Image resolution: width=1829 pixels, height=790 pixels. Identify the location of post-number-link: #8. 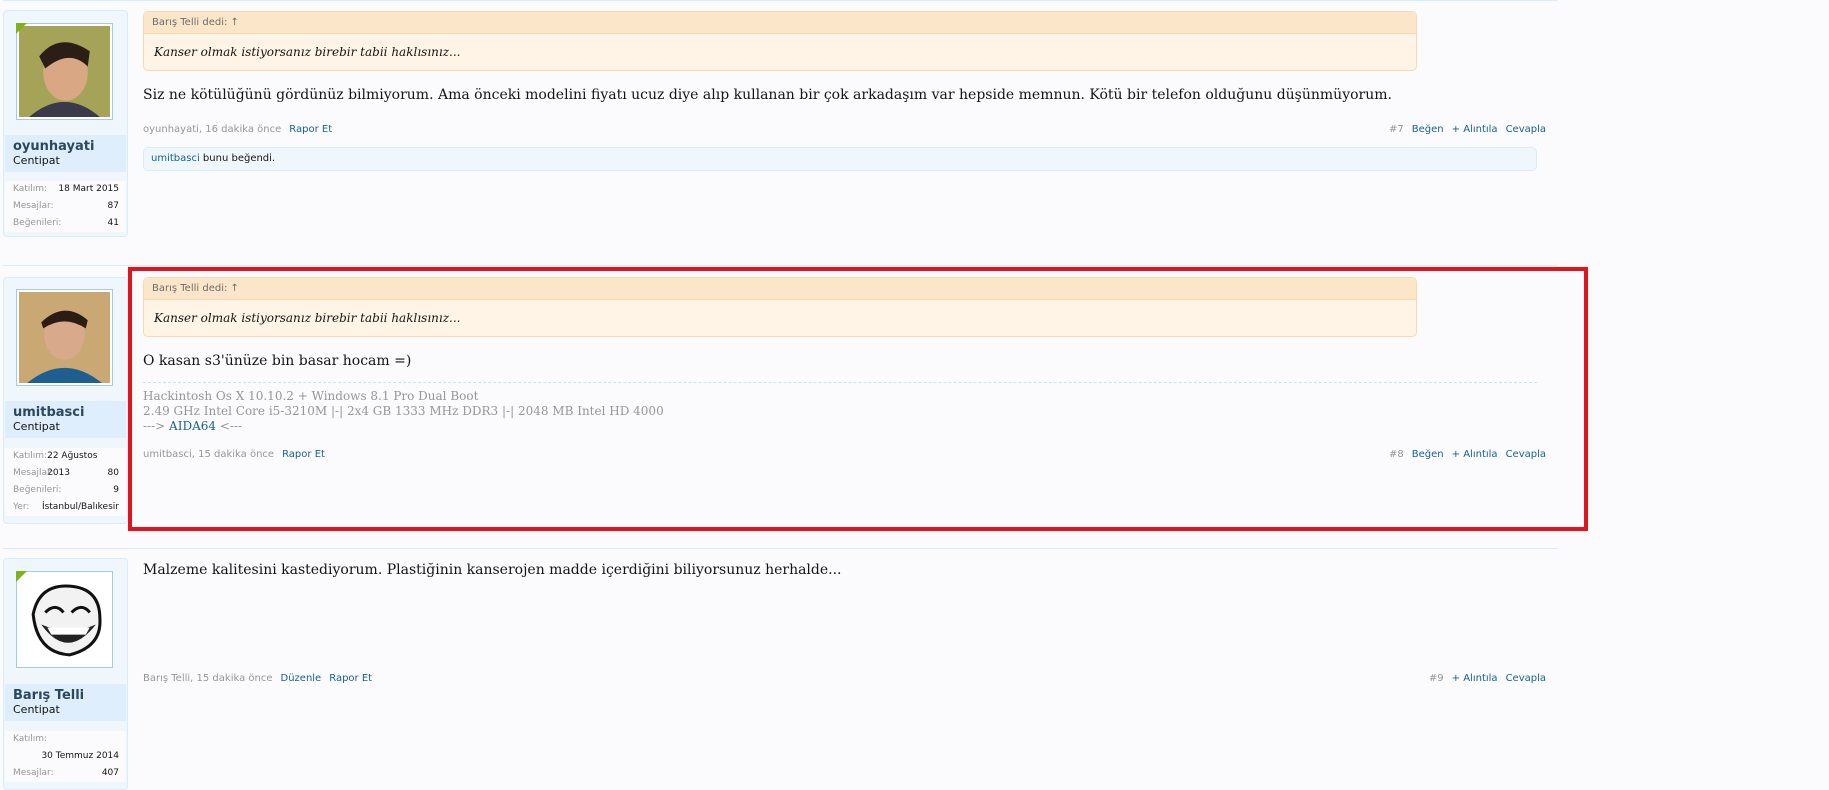
(1396, 454).